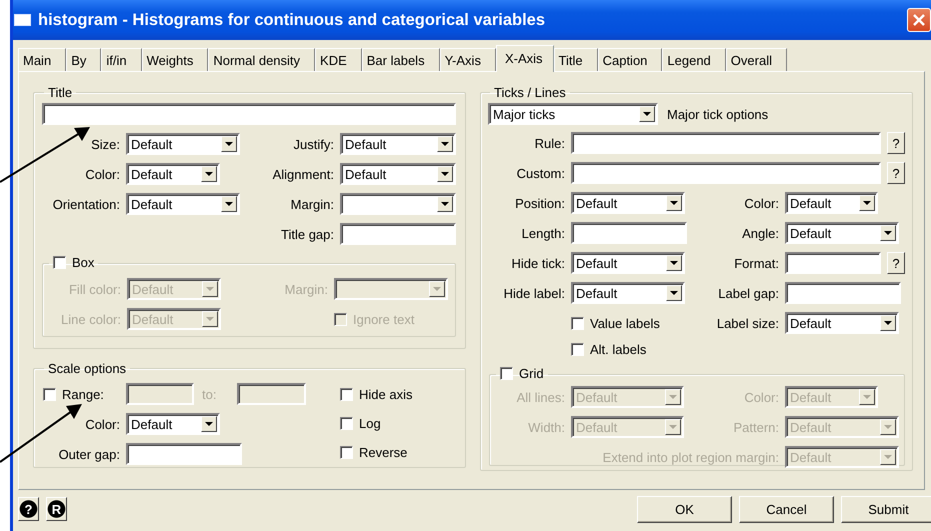 This screenshot has width=931, height=531. Describe the element at coordinates (83, 394) in the screenshot. I see `checkbox-label: Range:` at that location.